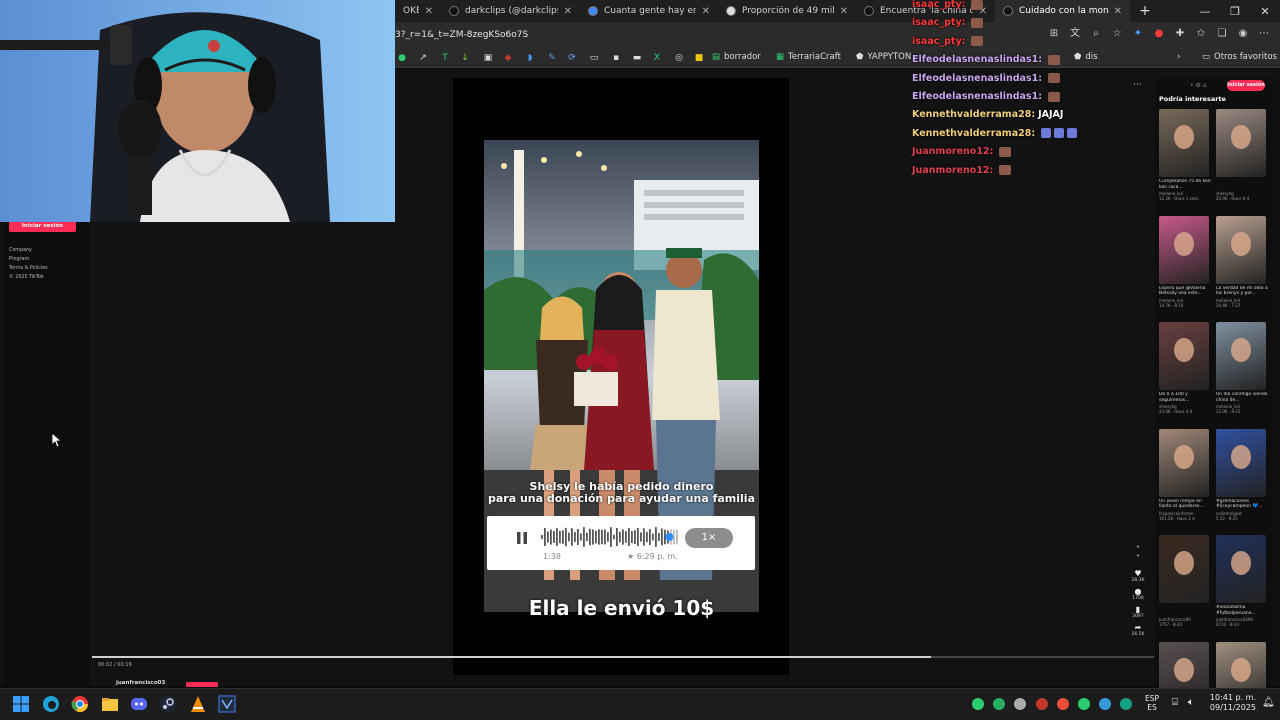 The height and width of the screenshot is (720, 1280). What do you see at coordinates (572, 58) in the screenshot?
I see `bookmark-sync-icon: ⟳` at bounding box center [572, 58].